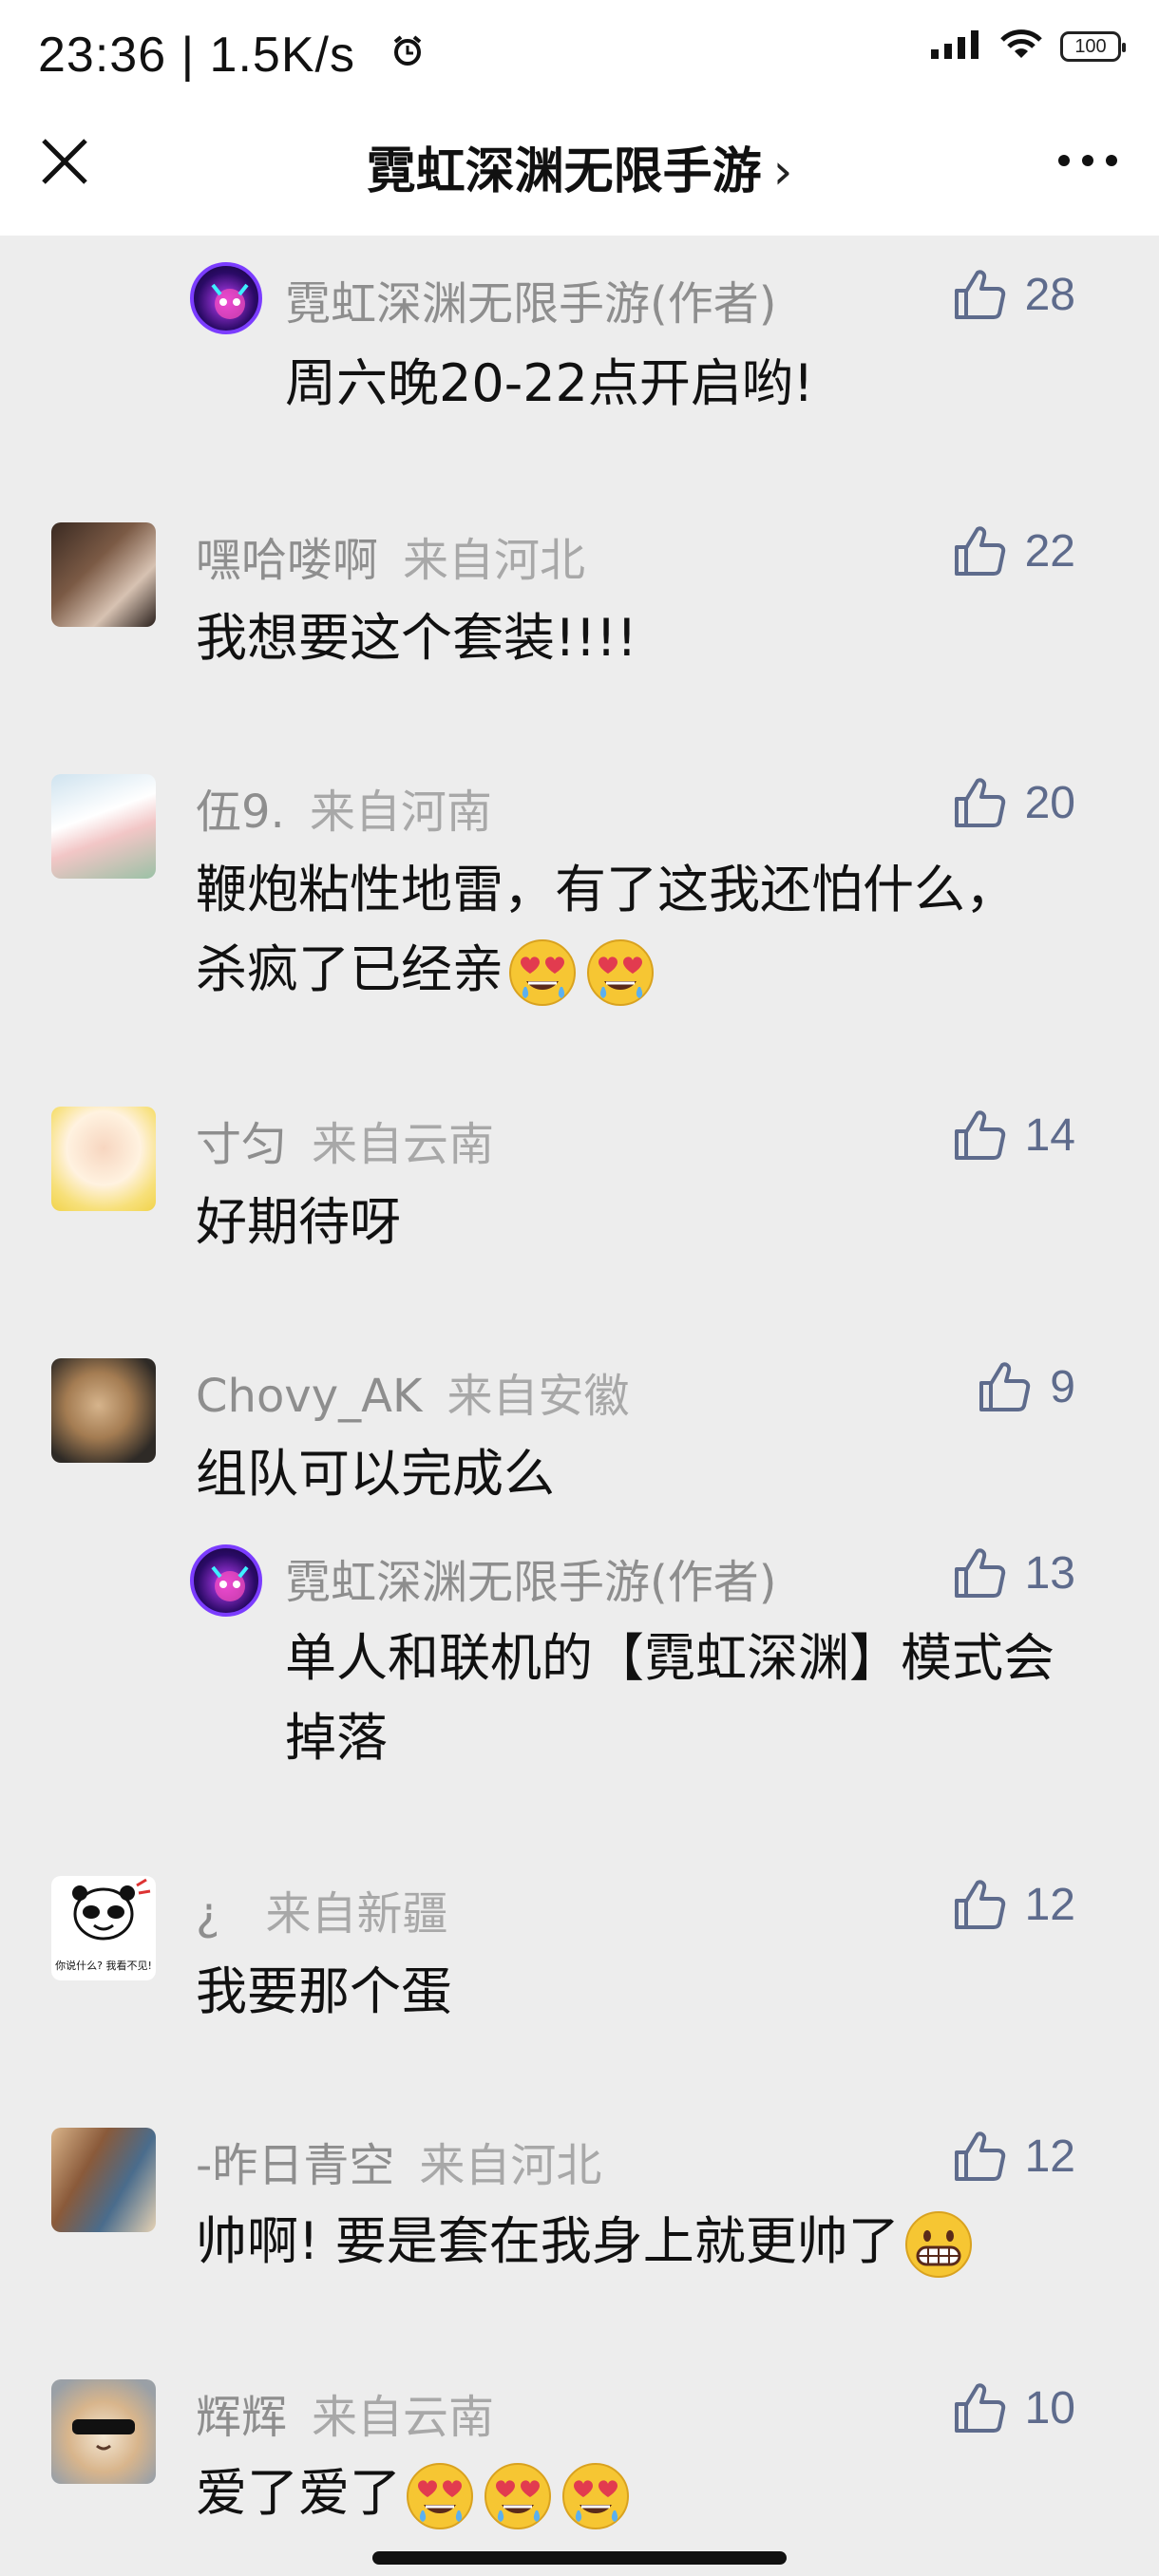 The image size is (1159, 2576). I want to click on like-count: 28, so click(1049, 294).